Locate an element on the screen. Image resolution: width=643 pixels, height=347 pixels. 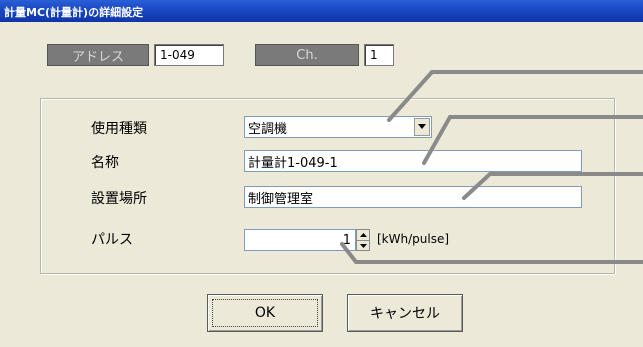
leader-line-location is located at coordinates (552, 186).